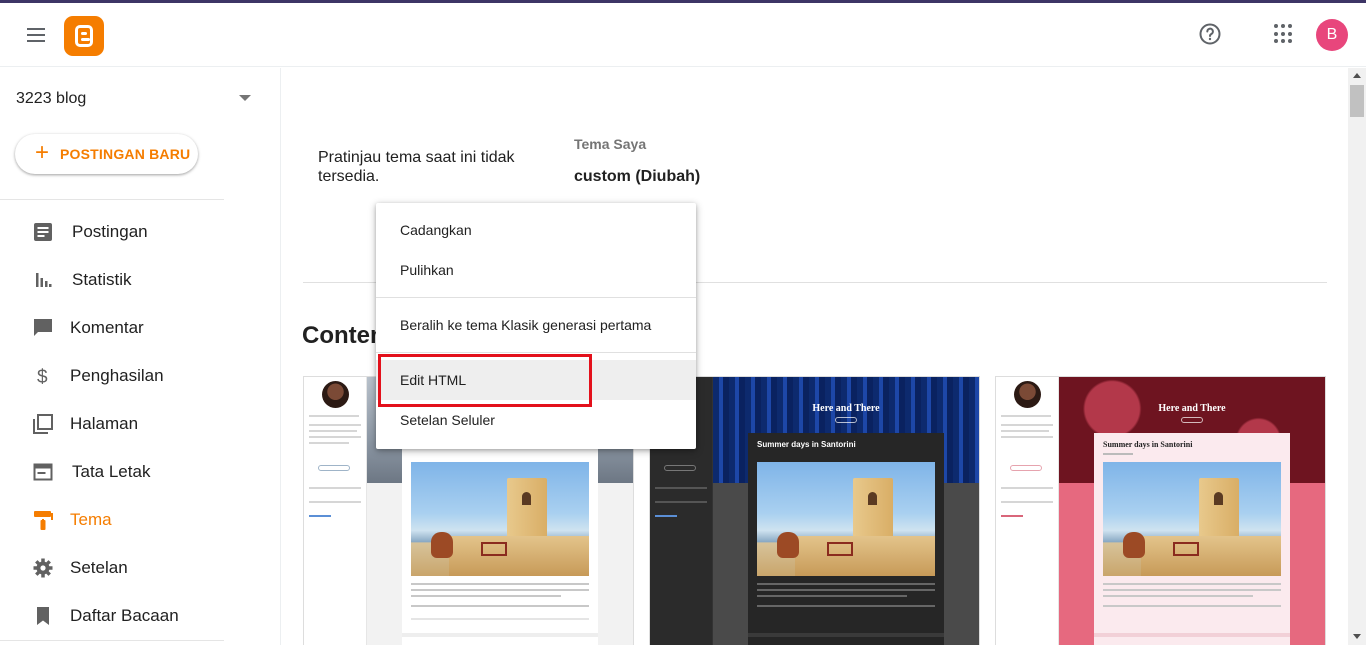 Image resolution: width=1366 pixels, height=645 pixels. Describe the element at coordinates (536, 230) in the screenshot. I see `menu-item-backup: Cadangkan` at that location.